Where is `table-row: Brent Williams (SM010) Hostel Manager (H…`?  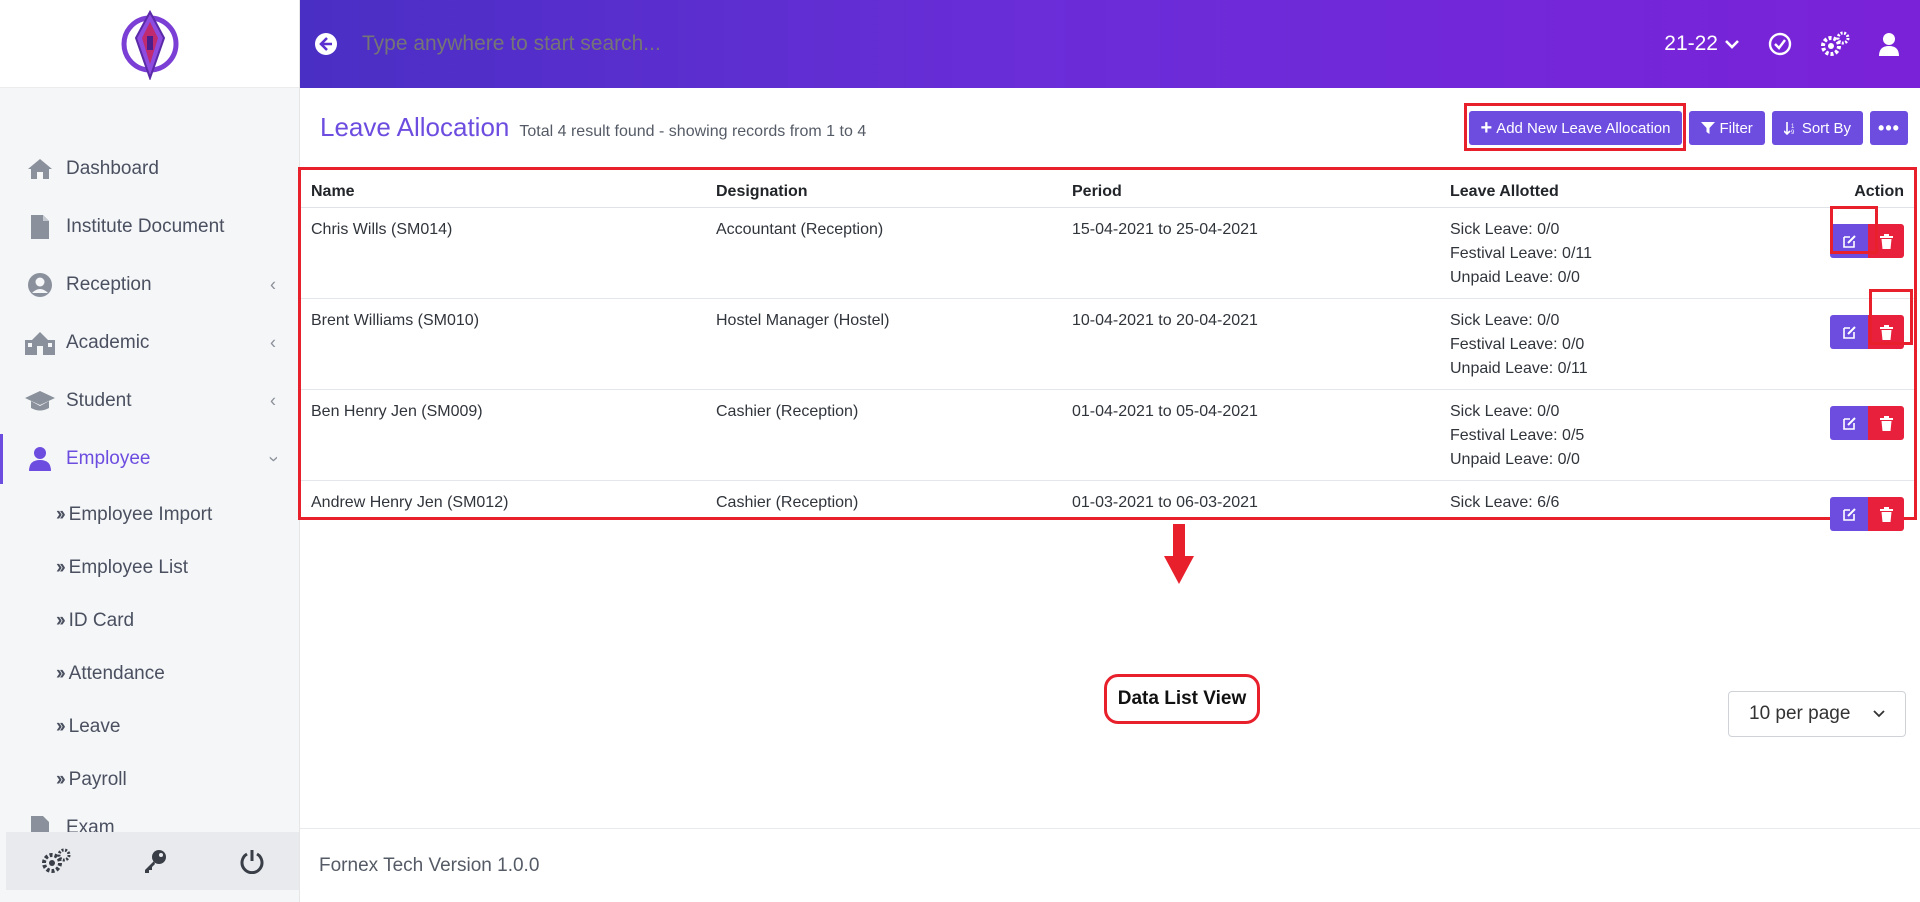
table-row: Brent Williams (SM010) Hostel Manager (H… is located at coordinates (1107, 344).